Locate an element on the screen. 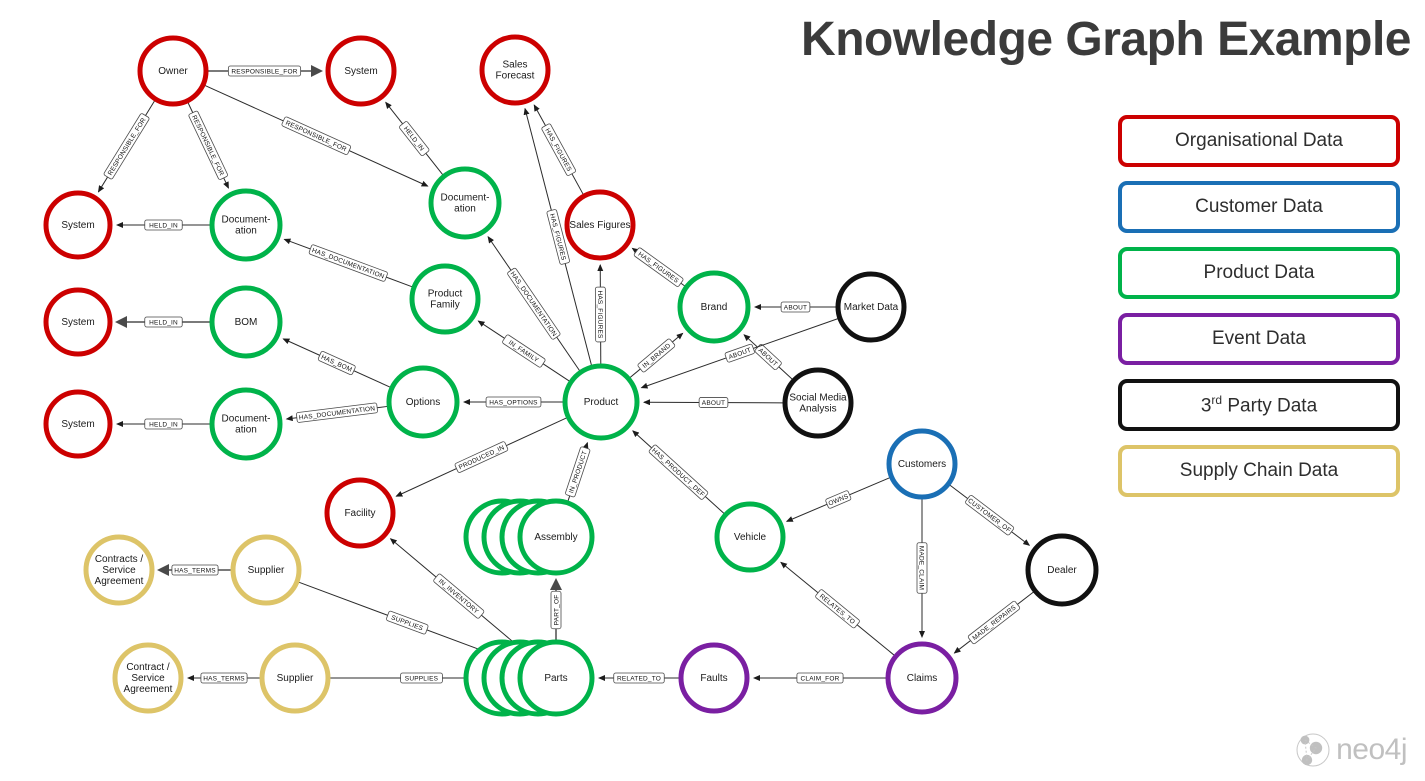 Image resolution: width=1425 pixels, height=781 pixels. node-label: Product Family is located at coordinates (445, 299).